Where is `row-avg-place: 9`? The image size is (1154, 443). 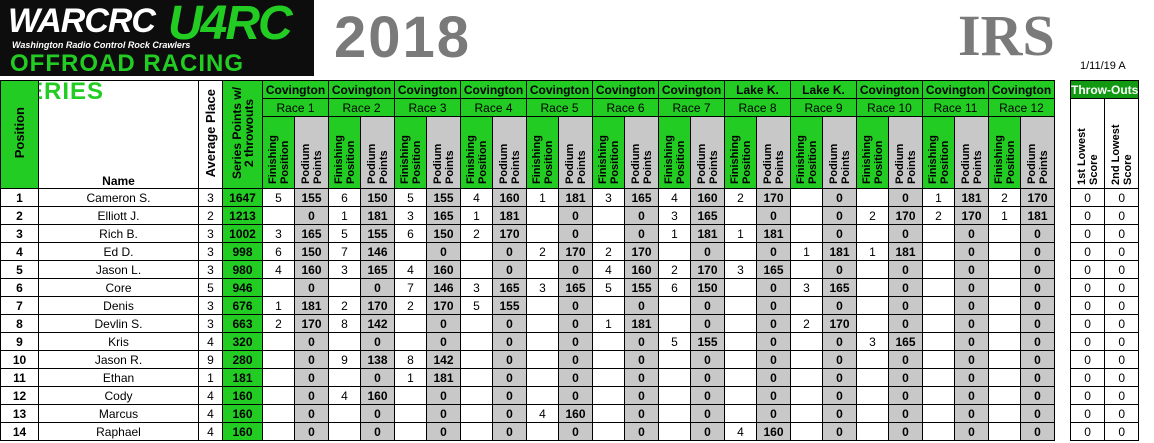 row-avg-place: 9 is located at coordinates (210, 359).